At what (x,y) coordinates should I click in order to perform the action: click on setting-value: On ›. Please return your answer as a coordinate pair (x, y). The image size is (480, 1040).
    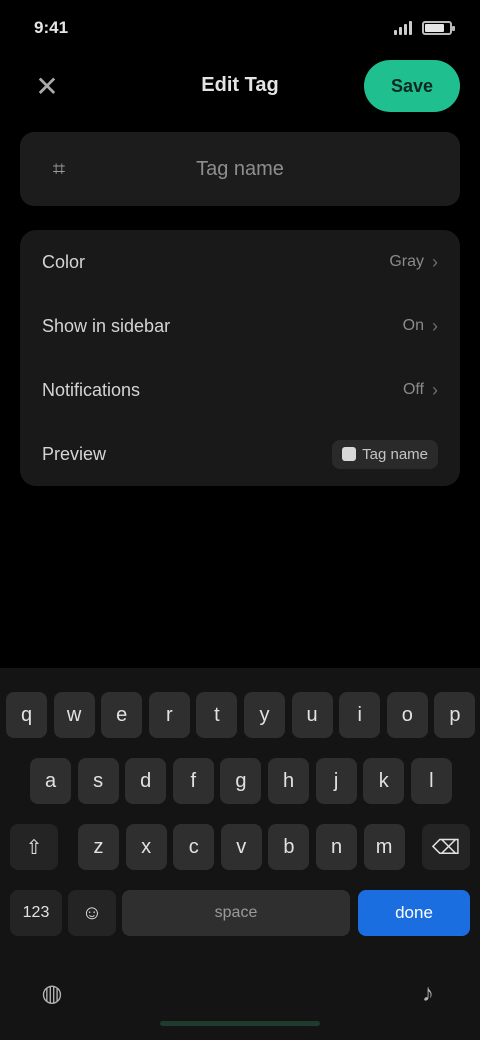
    Looking at the image, I should click on (420, 326).